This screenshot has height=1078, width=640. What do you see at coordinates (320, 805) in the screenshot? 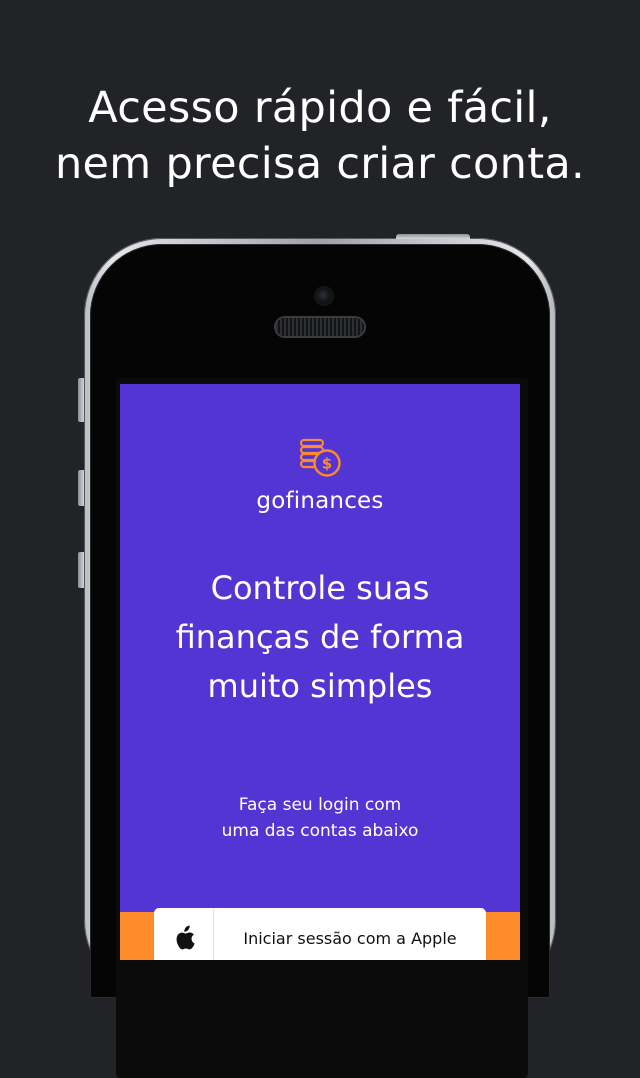
I see `subtitle-line-1: Faça seu login com` at bounding box center [320, 805].